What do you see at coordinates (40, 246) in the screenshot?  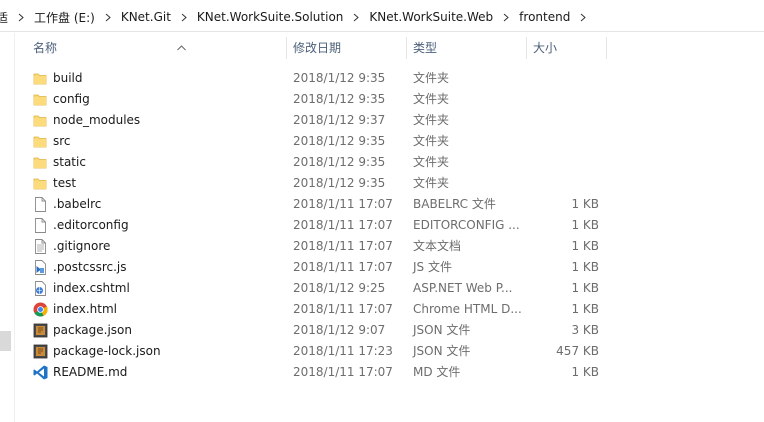 I see `text-file-icon` at bounding box center [40, 246].